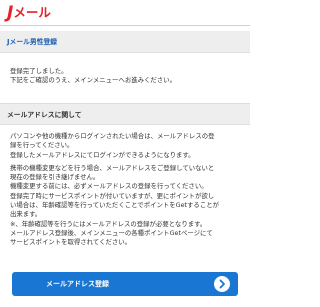 The width and height of the screenshot is (320, 307). Describe the element at coordinates (125, 42) in the screenshot. I see `registration-title: Jメール男性登録` at that location.